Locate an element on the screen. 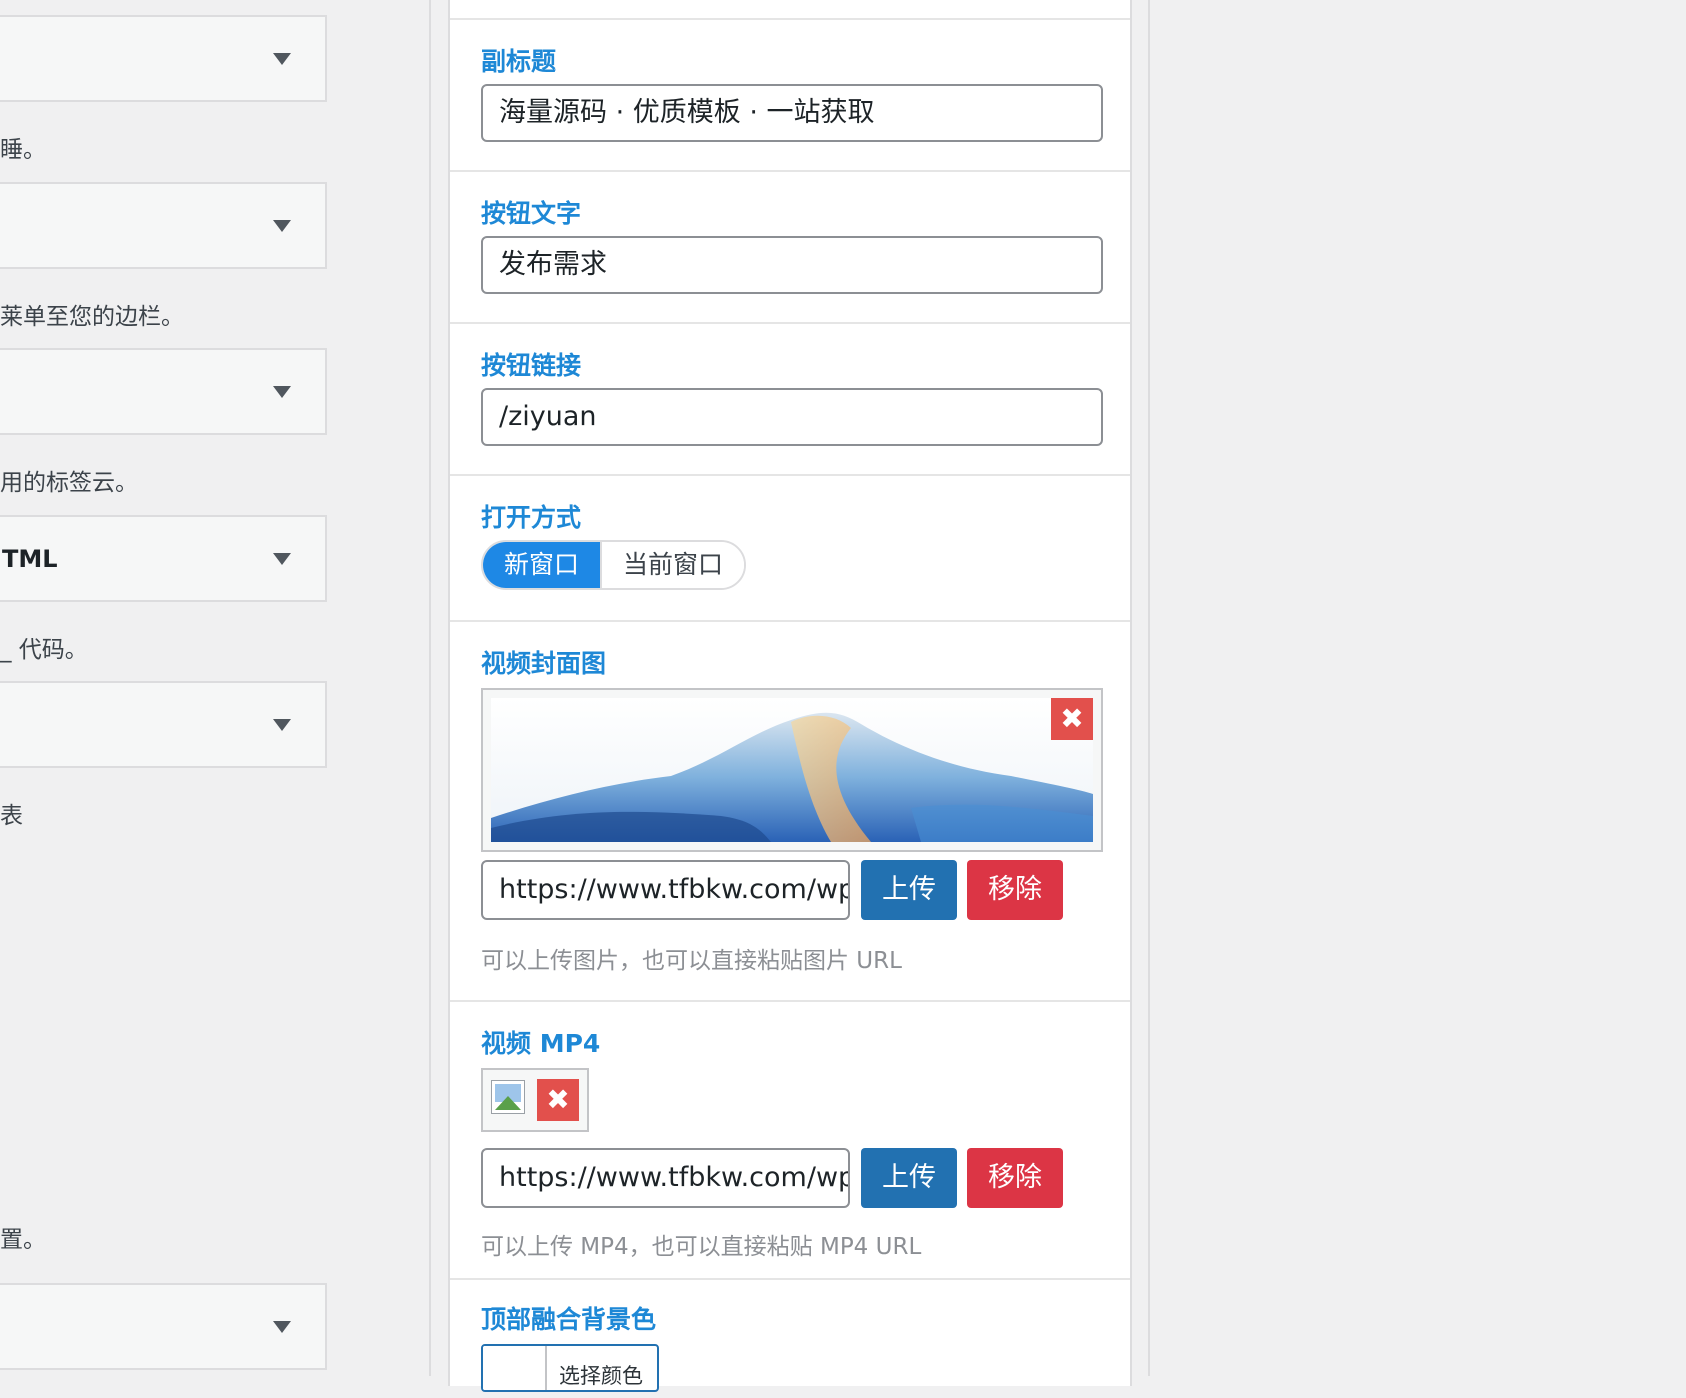 Image resolution: width=1686 pixels, height=1398 pixels. field-subtitle: 副标题 海量源码 · 优质模板 · 一站获取 is located at coordinates (790, 94).